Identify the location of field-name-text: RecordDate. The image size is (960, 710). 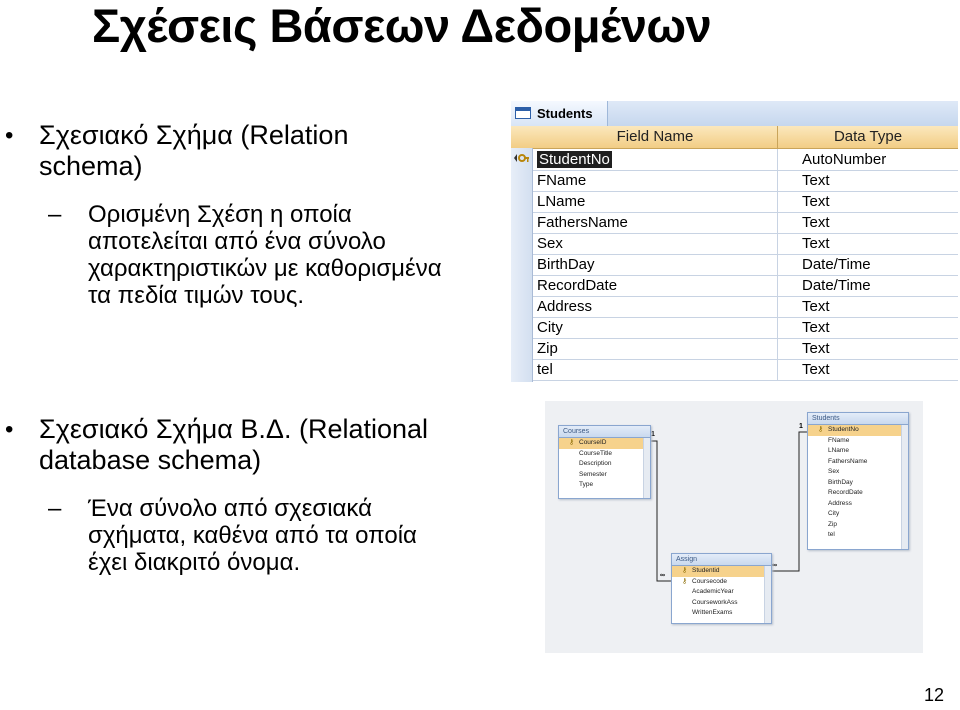
(577, 285).